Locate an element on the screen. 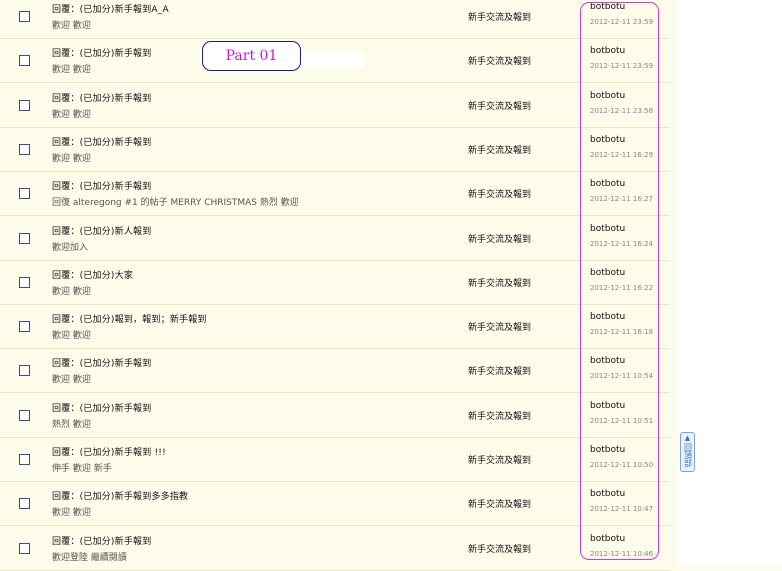  back-to-top-button: ▲ 回頂部 is located at coordinates (687, 452).